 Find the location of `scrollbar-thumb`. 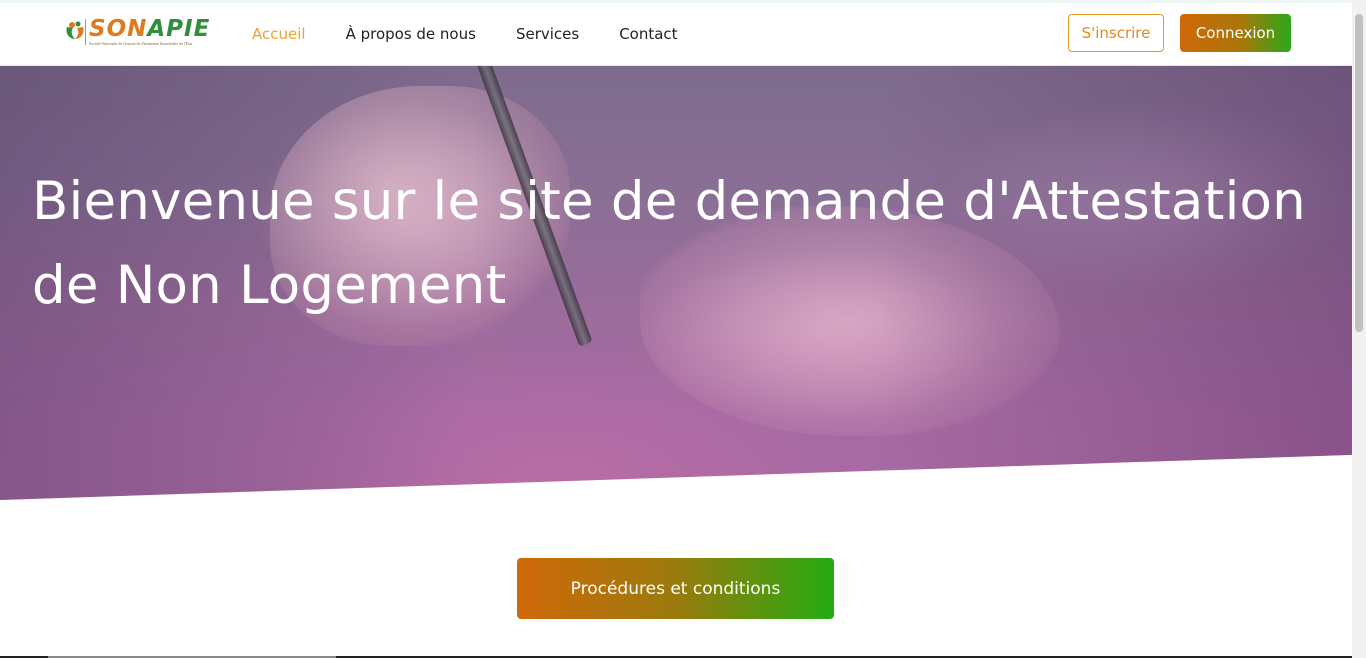

scrollbar-thumb is located at coordinates (1359, 173).